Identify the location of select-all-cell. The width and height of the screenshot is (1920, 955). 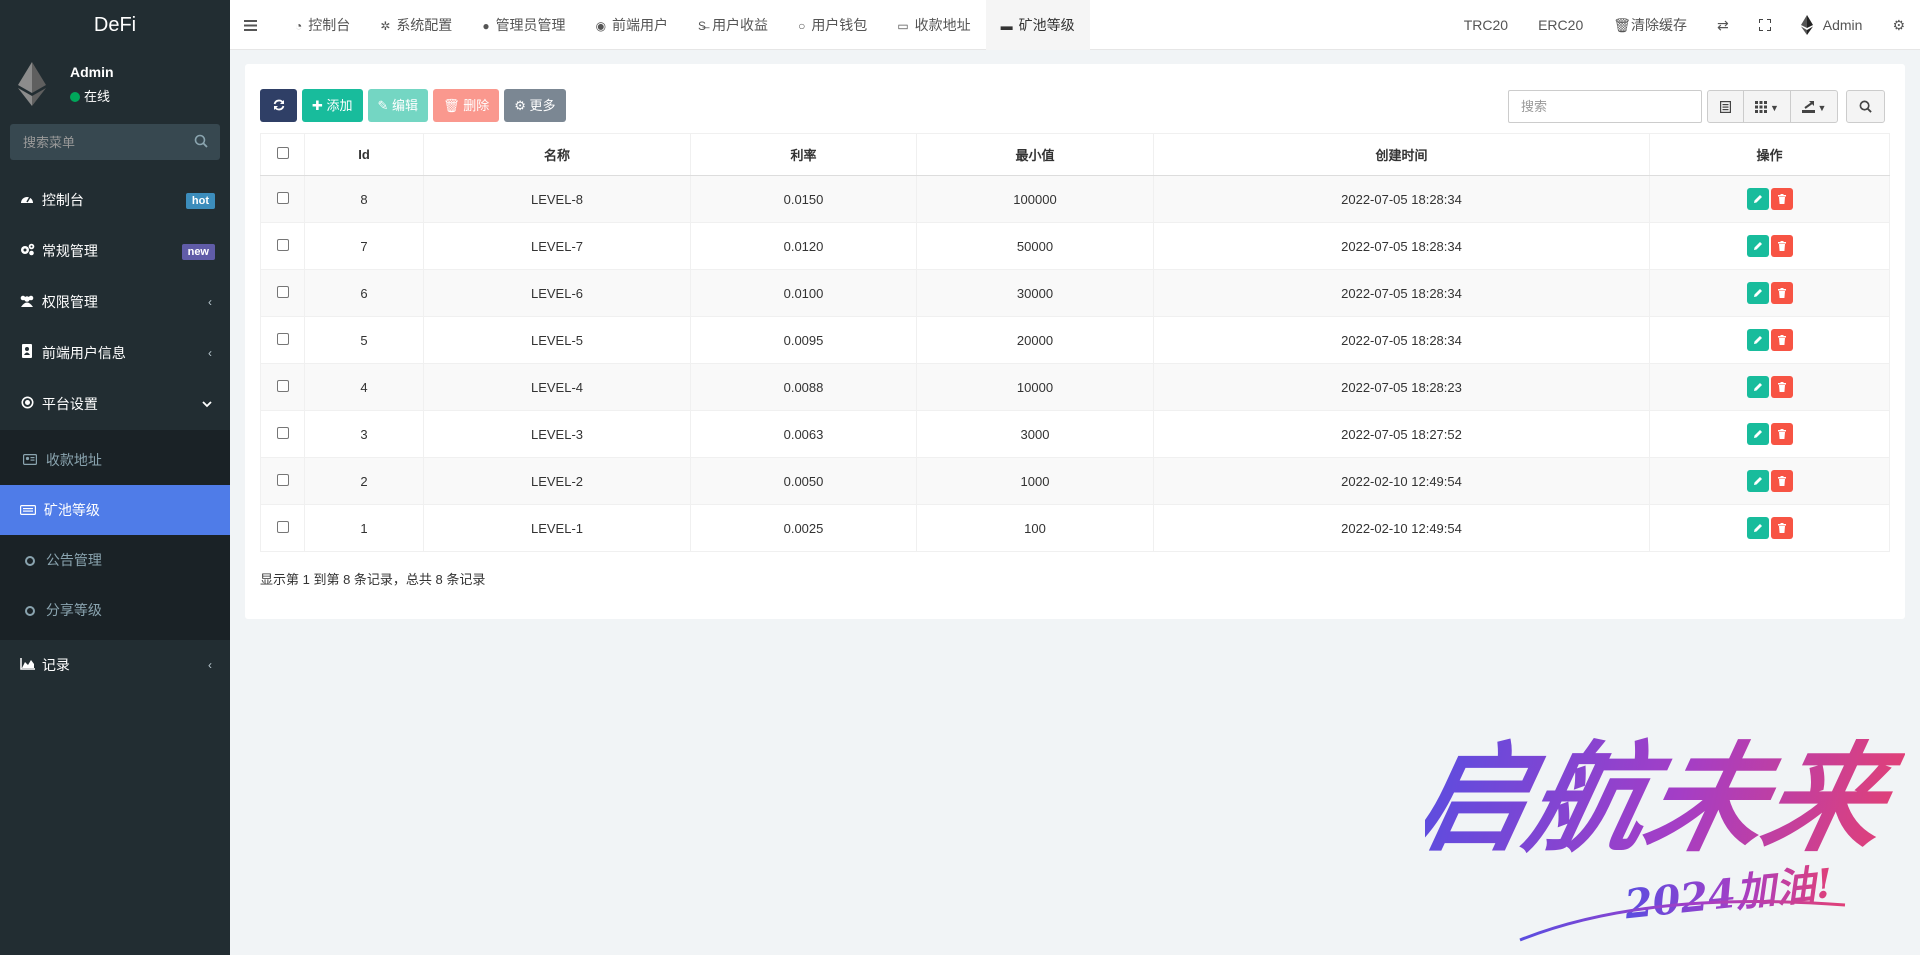
(282, 154).